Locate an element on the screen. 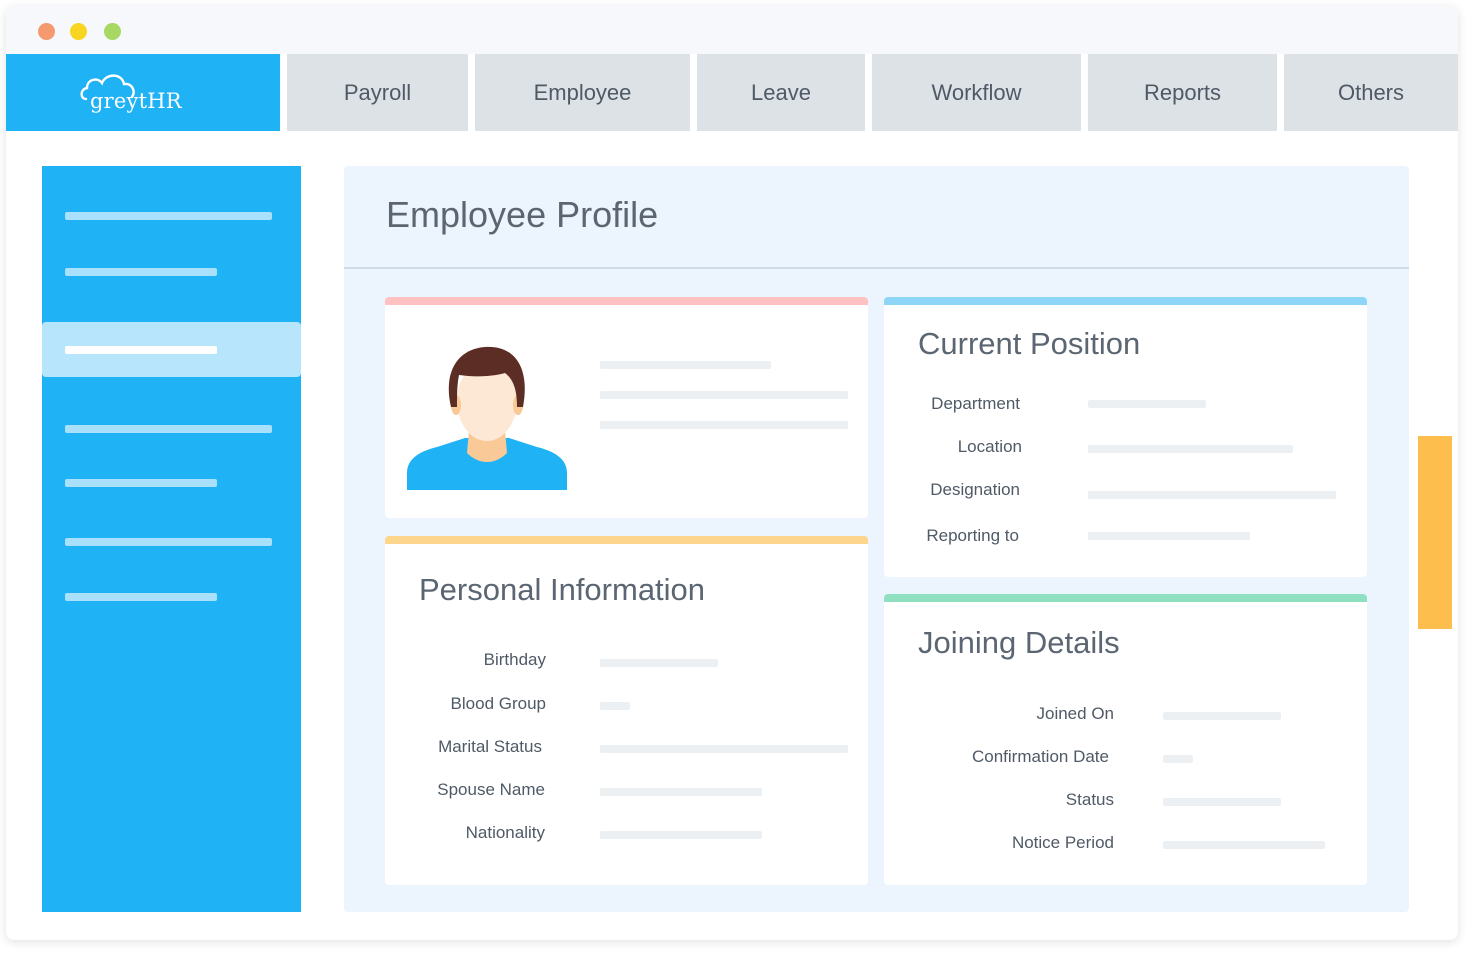 The width and height of the screenshot is (1468, 962). field-value-blood-group is located at coordinates (615, 706).